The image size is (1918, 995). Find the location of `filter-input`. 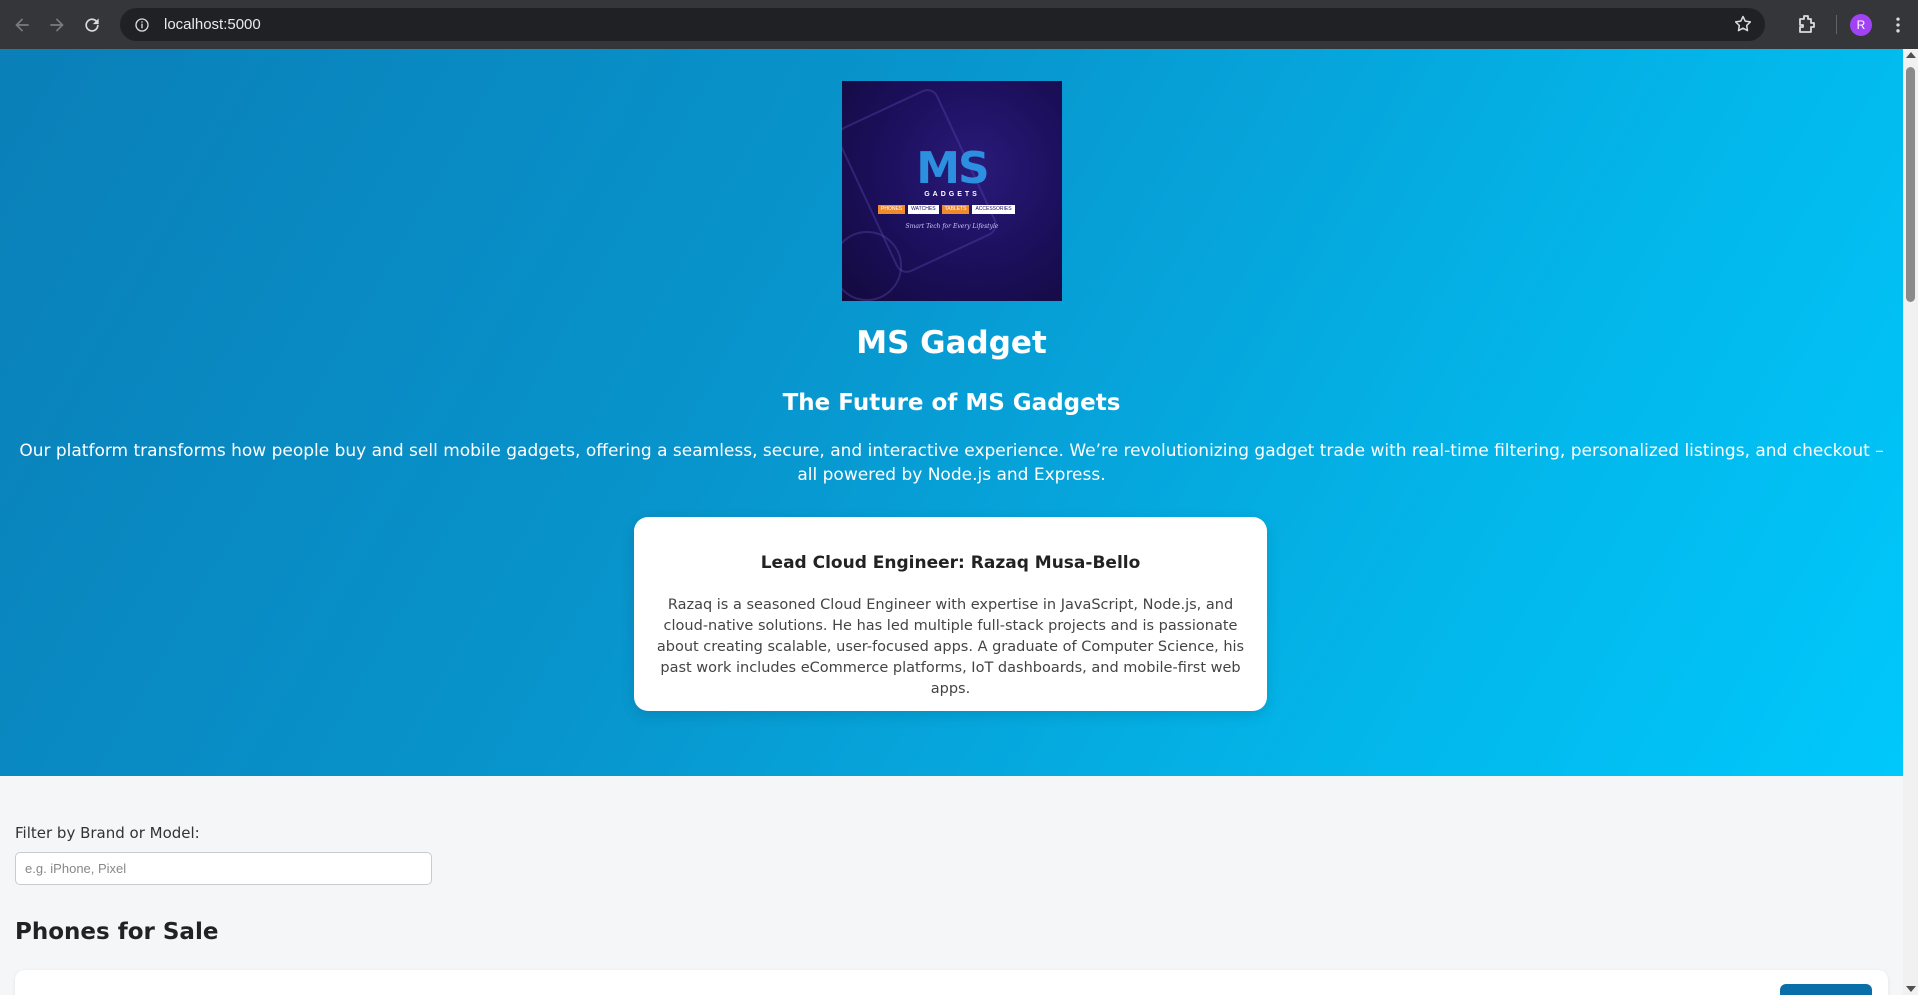

filter-input is located at coordinates (223, 868).